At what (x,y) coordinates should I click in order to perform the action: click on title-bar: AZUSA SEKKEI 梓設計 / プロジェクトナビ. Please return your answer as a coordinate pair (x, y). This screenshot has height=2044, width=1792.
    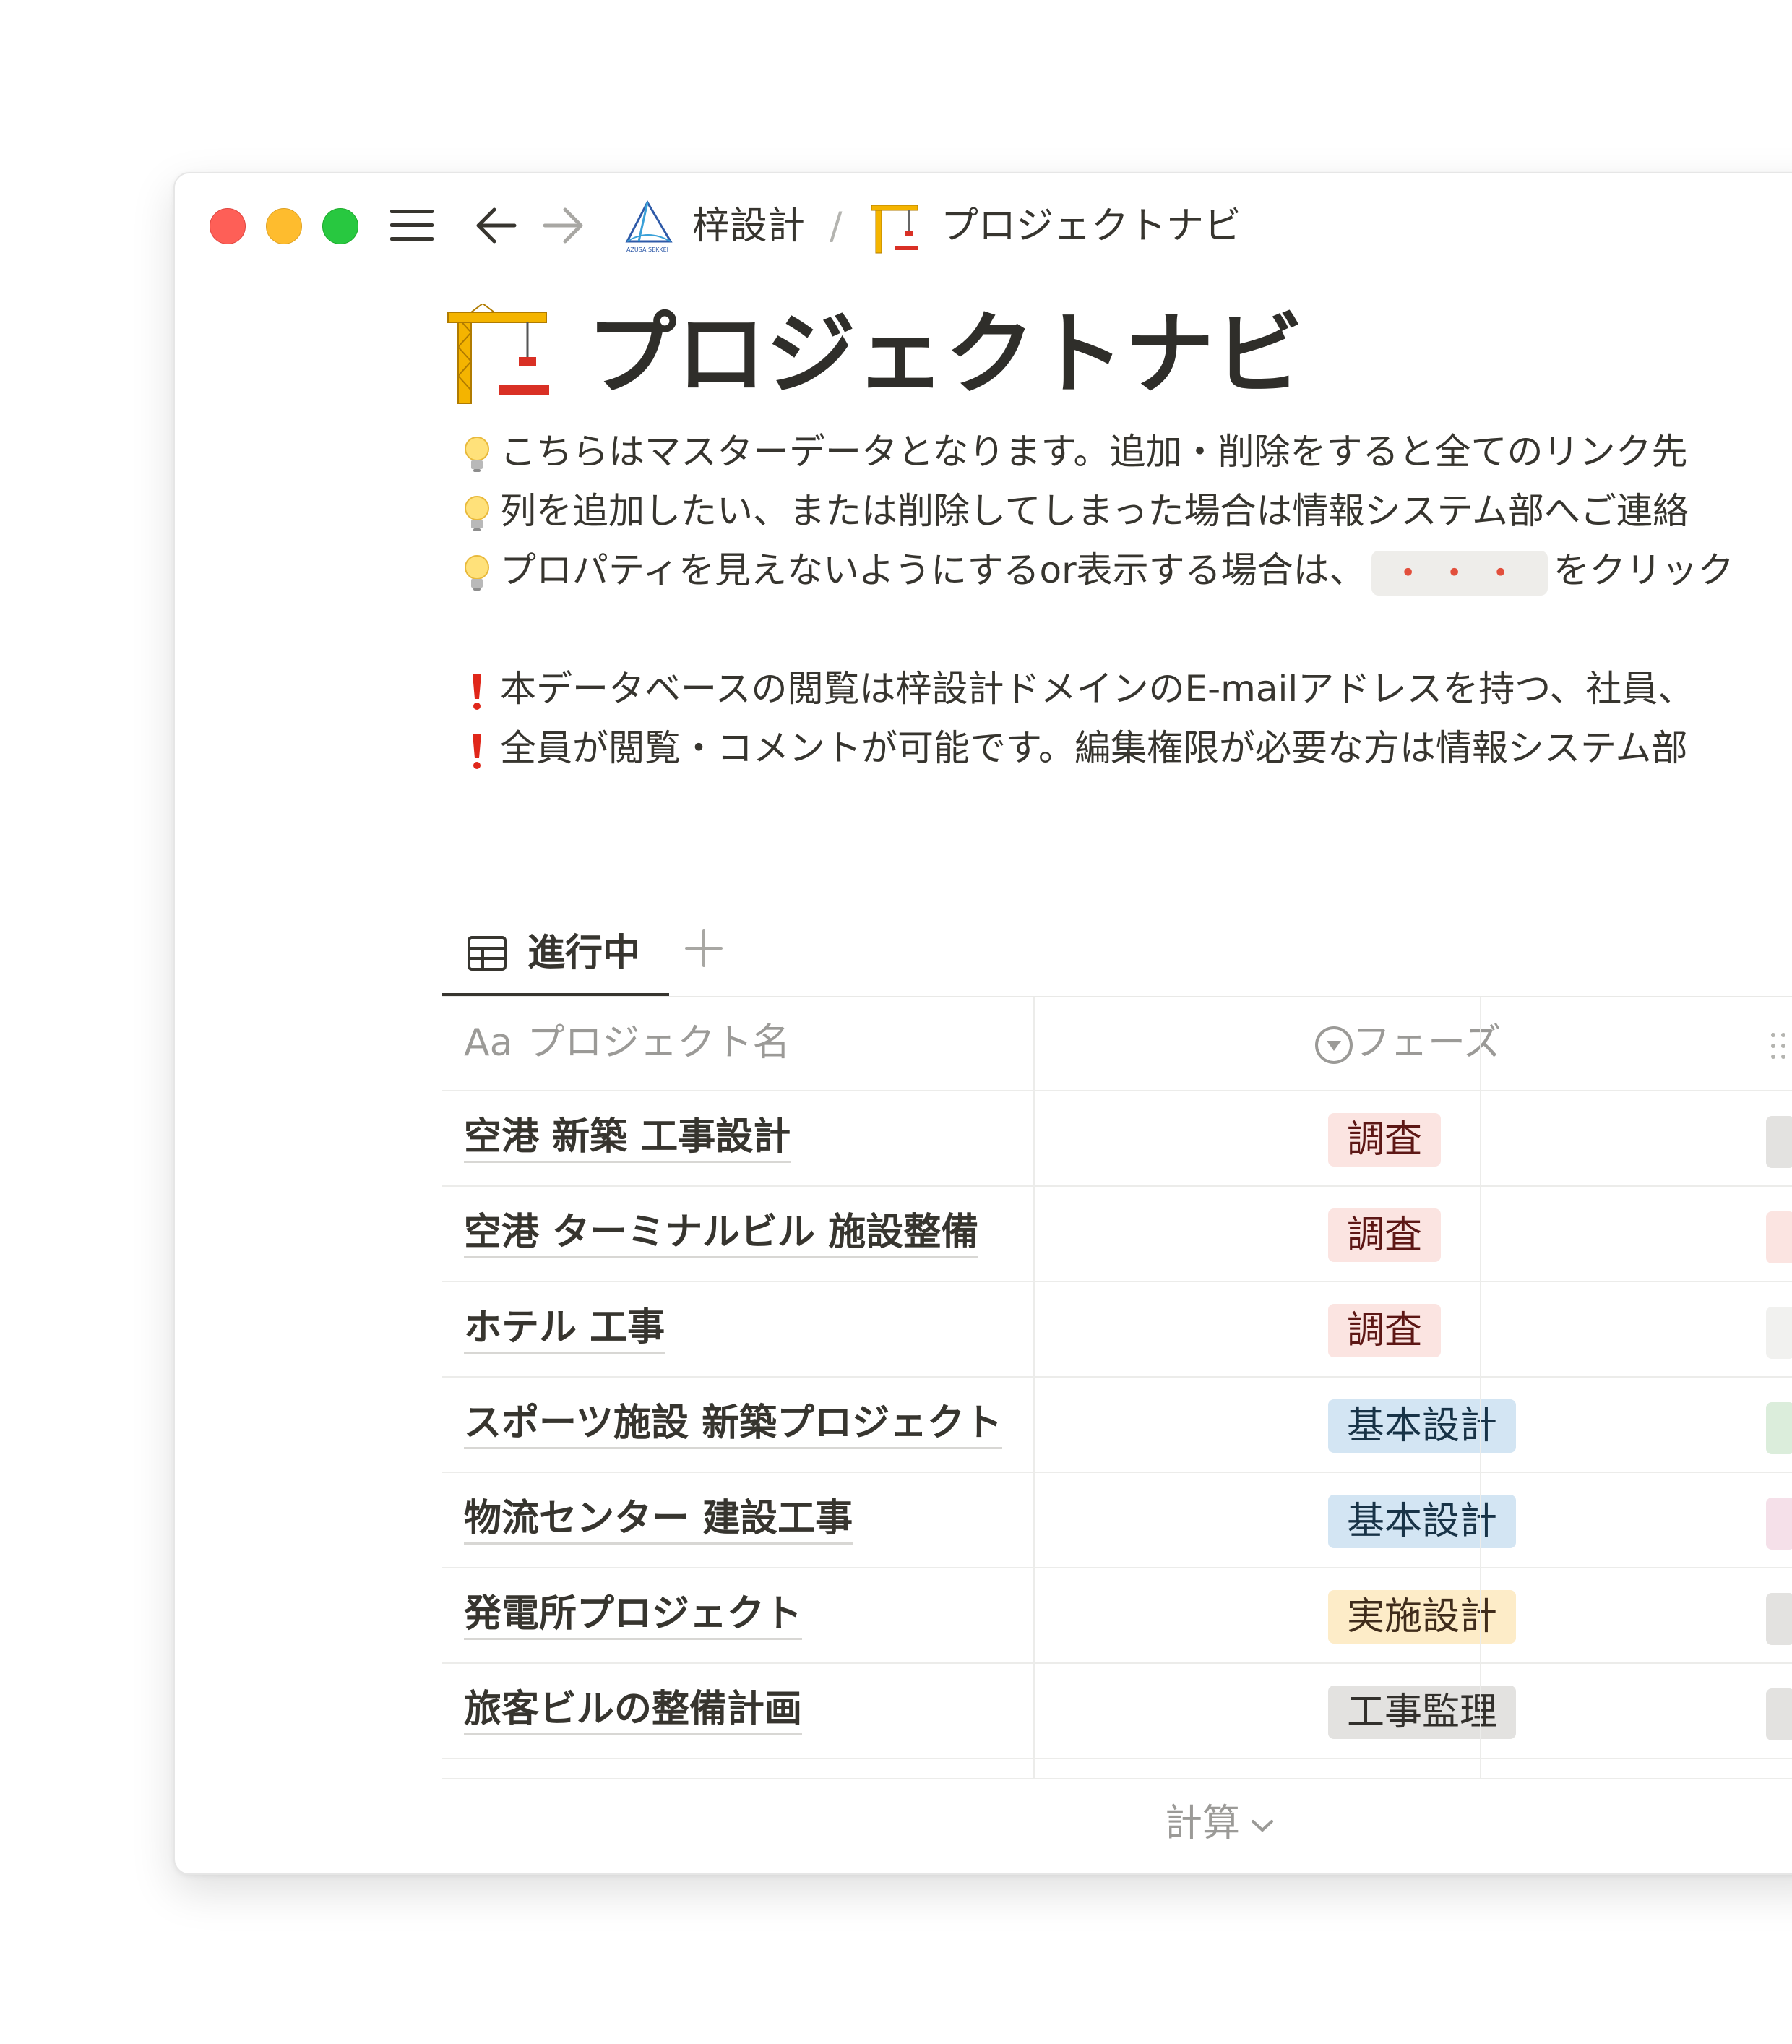
    Looking at the image, I should click on (983, 227).